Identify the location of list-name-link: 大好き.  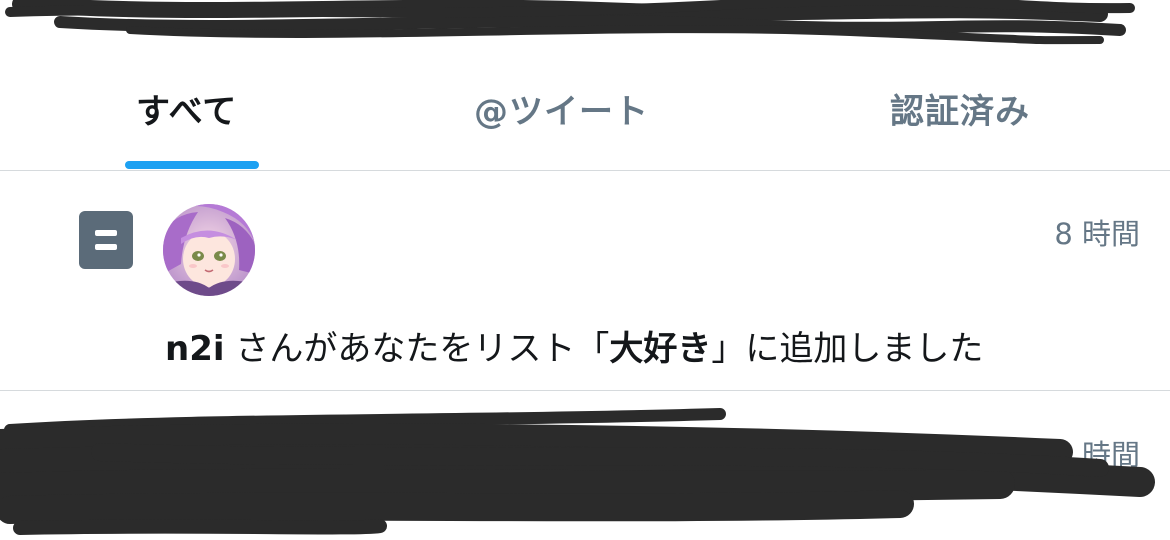
(660, 349).